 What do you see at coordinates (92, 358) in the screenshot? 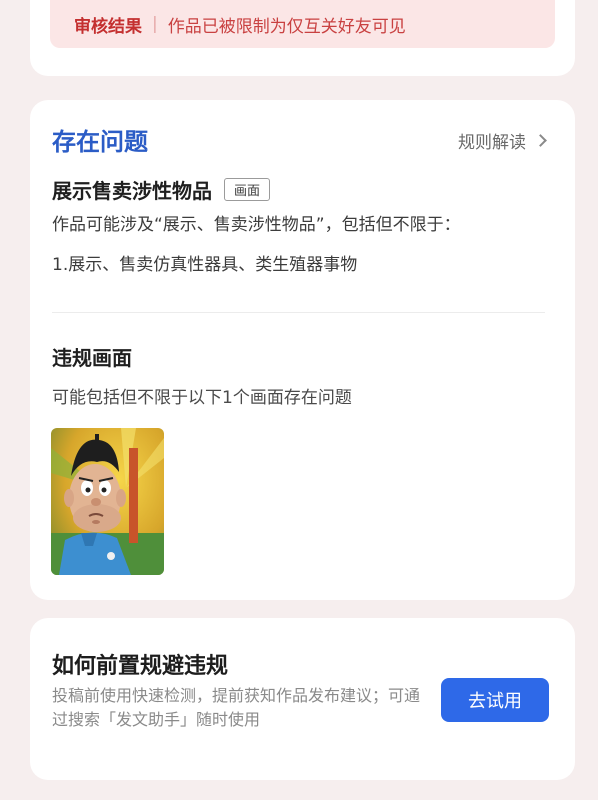
I see `violation-section-title: 违规画面` at bounding box center [92, 358].